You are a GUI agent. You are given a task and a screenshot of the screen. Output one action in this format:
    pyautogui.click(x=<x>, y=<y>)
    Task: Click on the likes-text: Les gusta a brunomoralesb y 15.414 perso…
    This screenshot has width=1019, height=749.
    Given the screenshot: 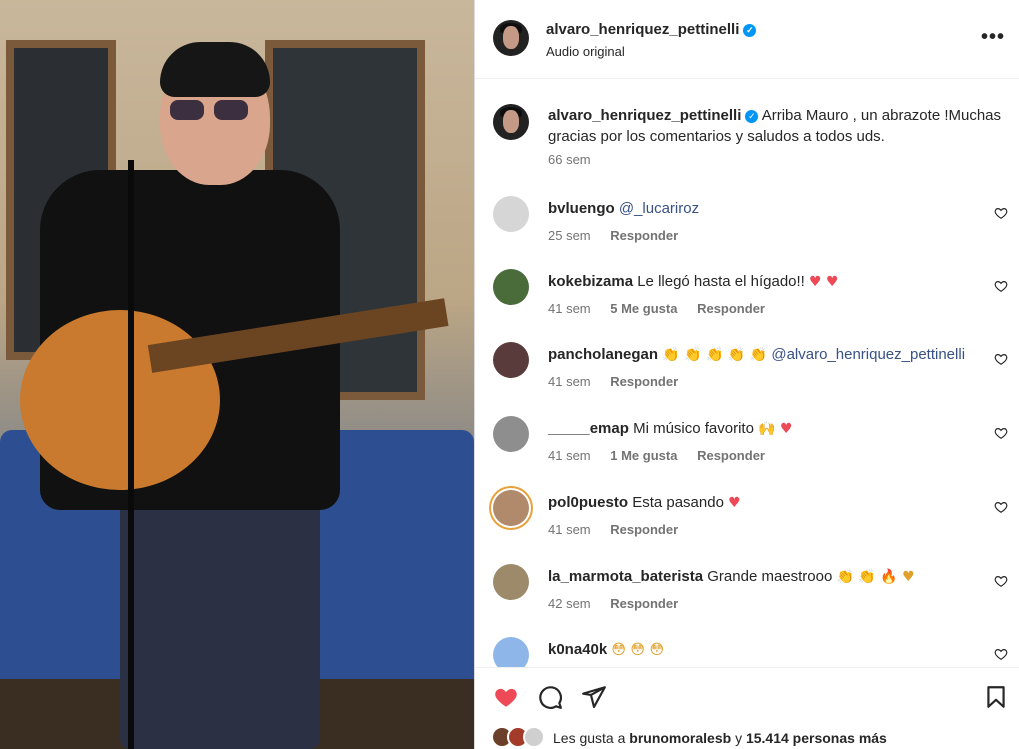 What is the action you would take?
    pyautogui.click(x=720, y=738)
    